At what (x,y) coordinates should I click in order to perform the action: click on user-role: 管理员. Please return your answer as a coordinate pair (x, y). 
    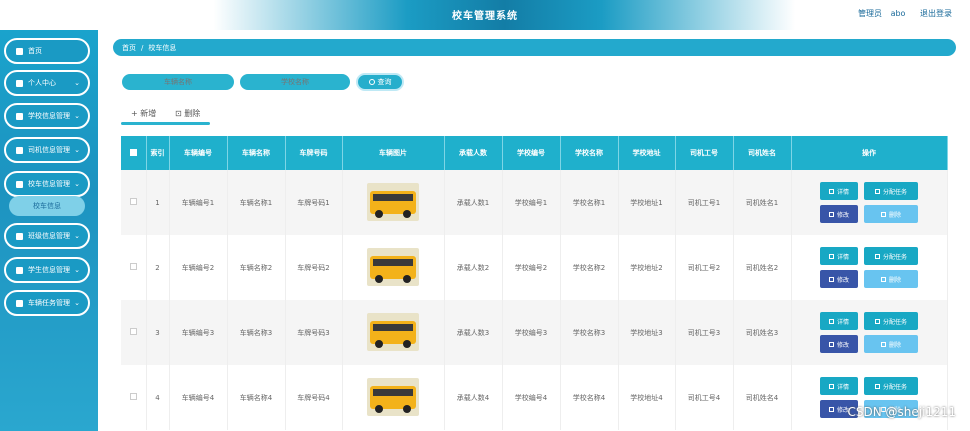
    Looking at the image, I should click on (870, 13).